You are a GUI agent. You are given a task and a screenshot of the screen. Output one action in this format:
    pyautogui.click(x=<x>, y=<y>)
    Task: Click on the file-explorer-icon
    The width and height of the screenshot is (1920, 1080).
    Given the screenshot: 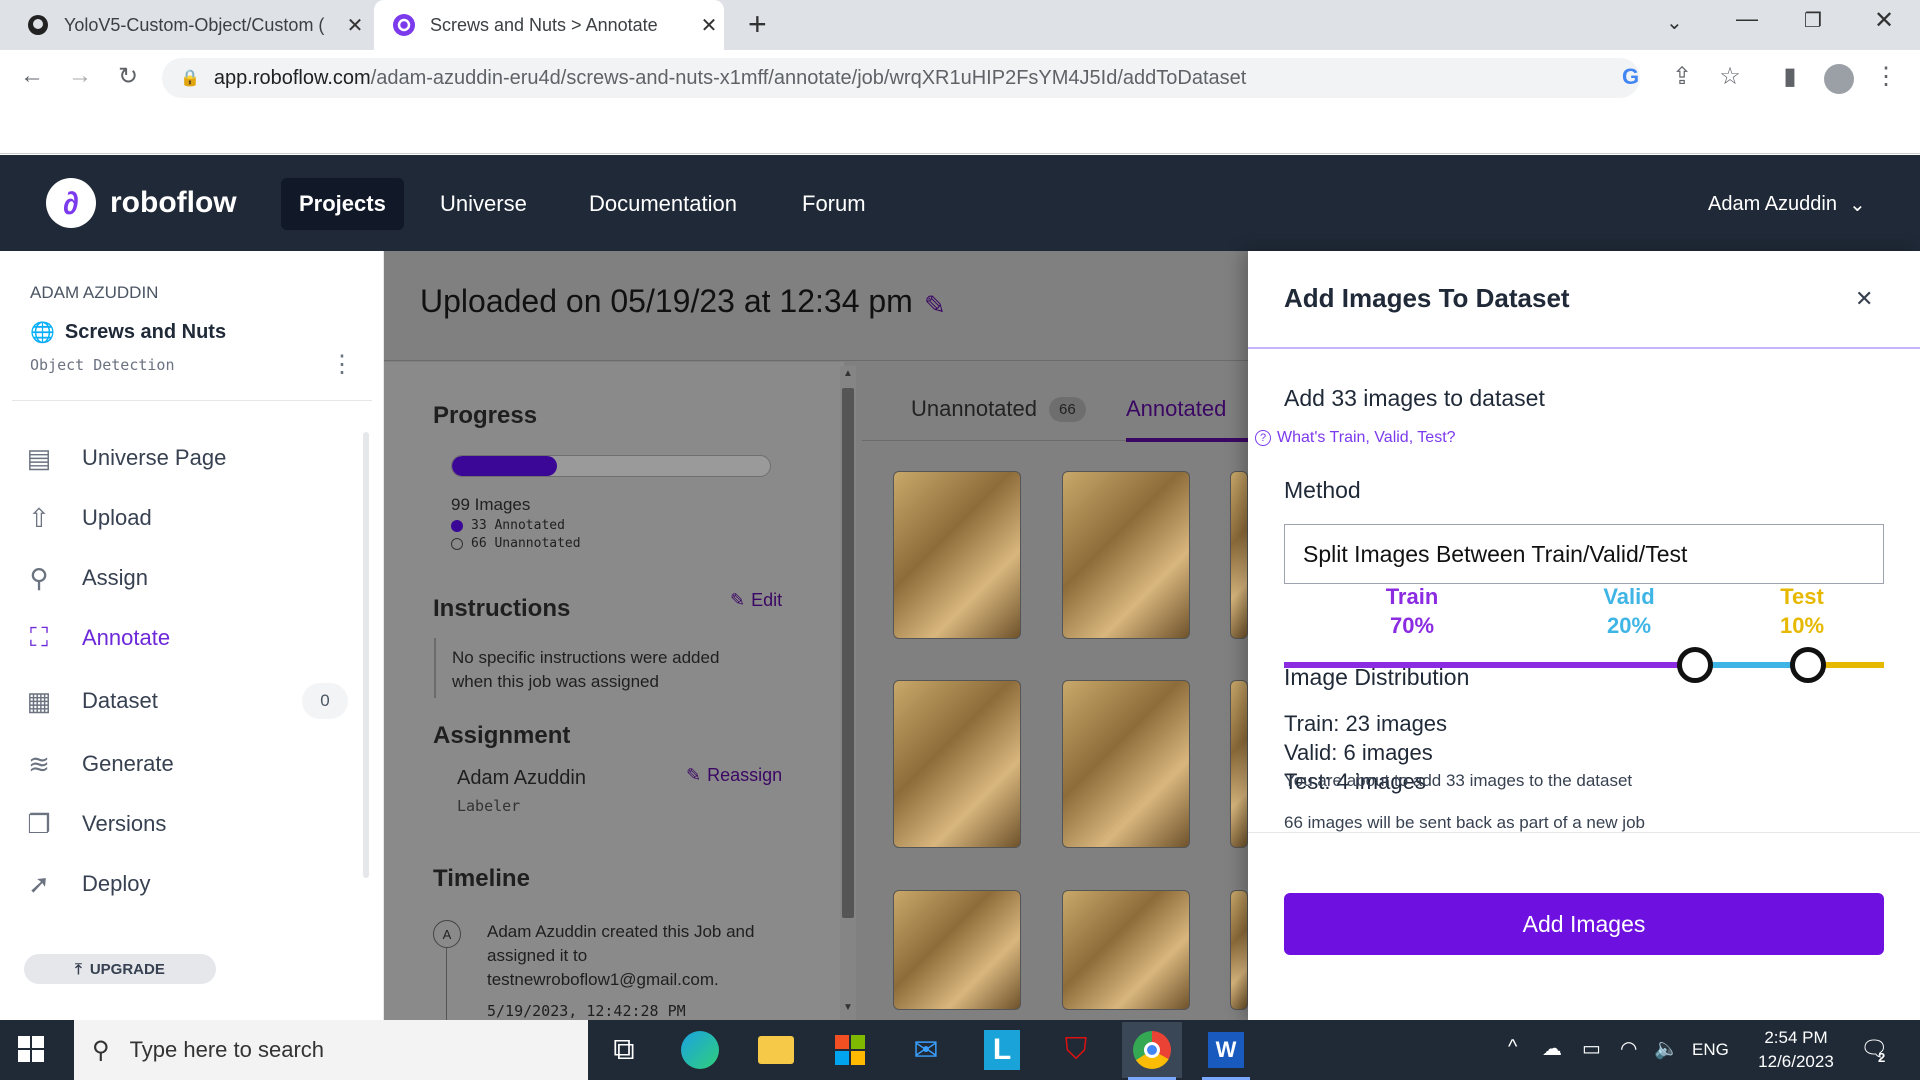 What is the action you would take?
    pyautogui.click(x=776, y=1050)
    